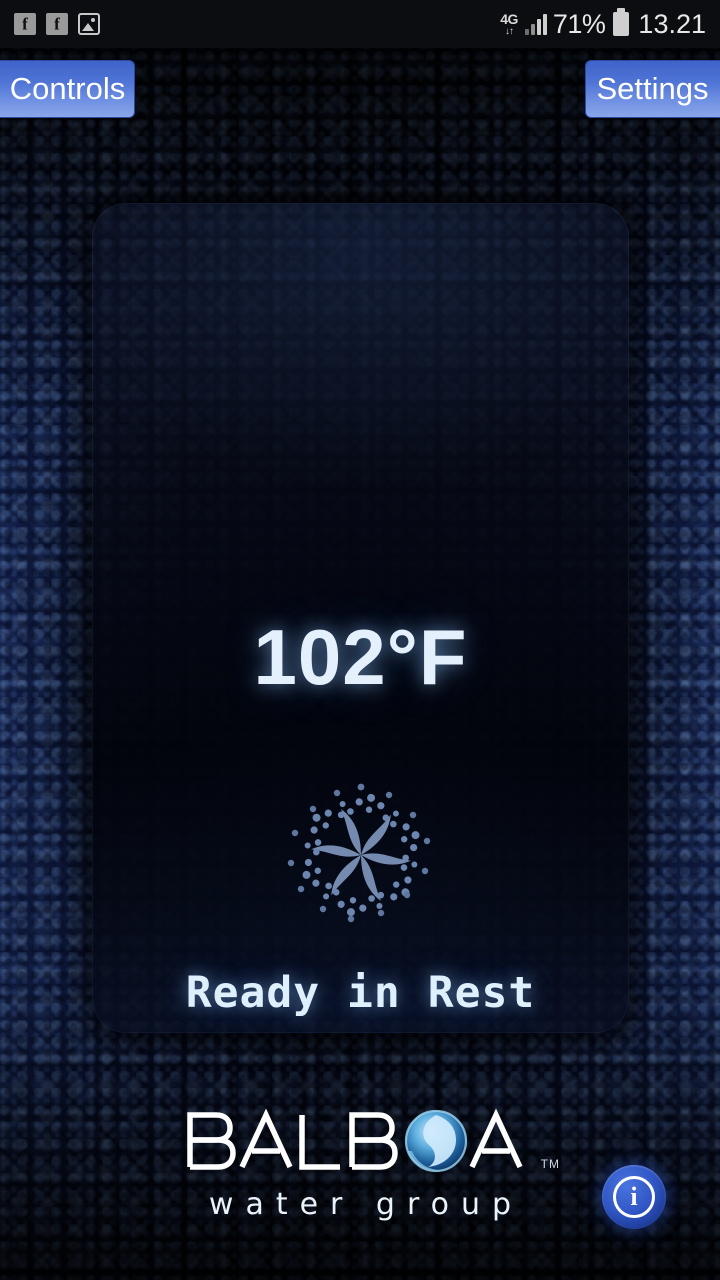 The width and height of the screenshot is (720, 1280). I want to click on info-icon: i, so click(634, 1197).